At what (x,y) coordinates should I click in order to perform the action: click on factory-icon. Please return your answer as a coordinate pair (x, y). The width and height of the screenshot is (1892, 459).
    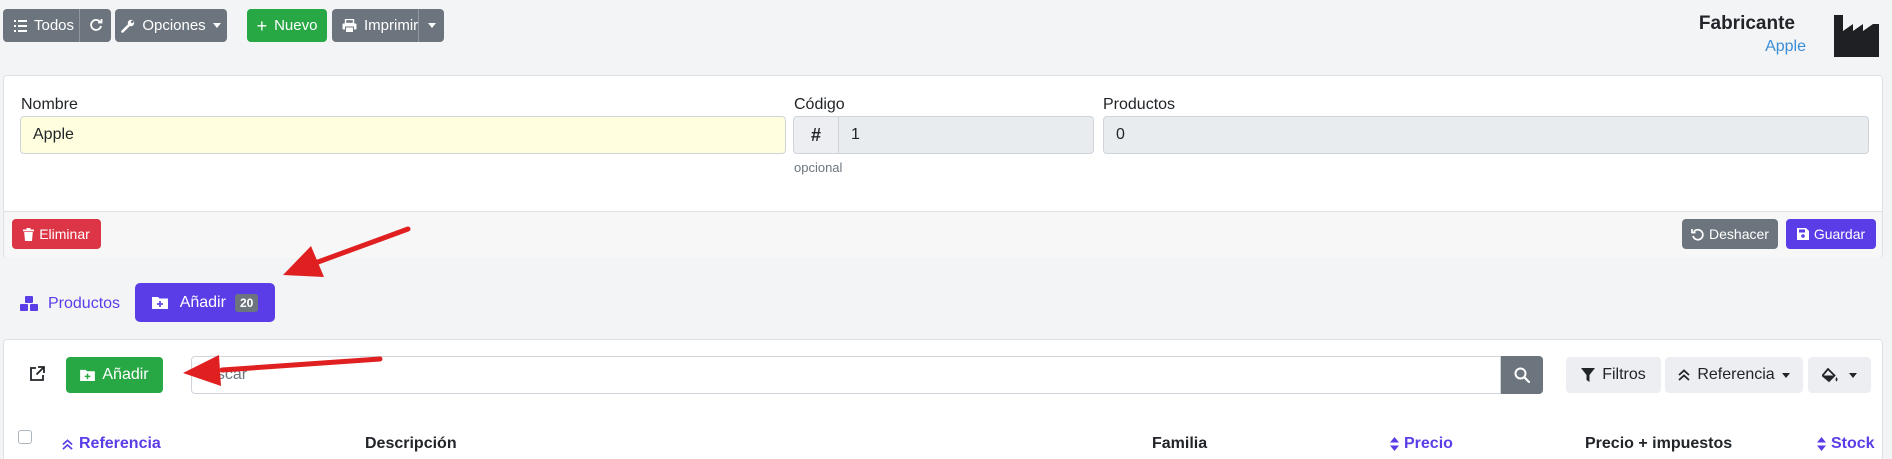
    Looking at the image, I should click on (1856, 35).